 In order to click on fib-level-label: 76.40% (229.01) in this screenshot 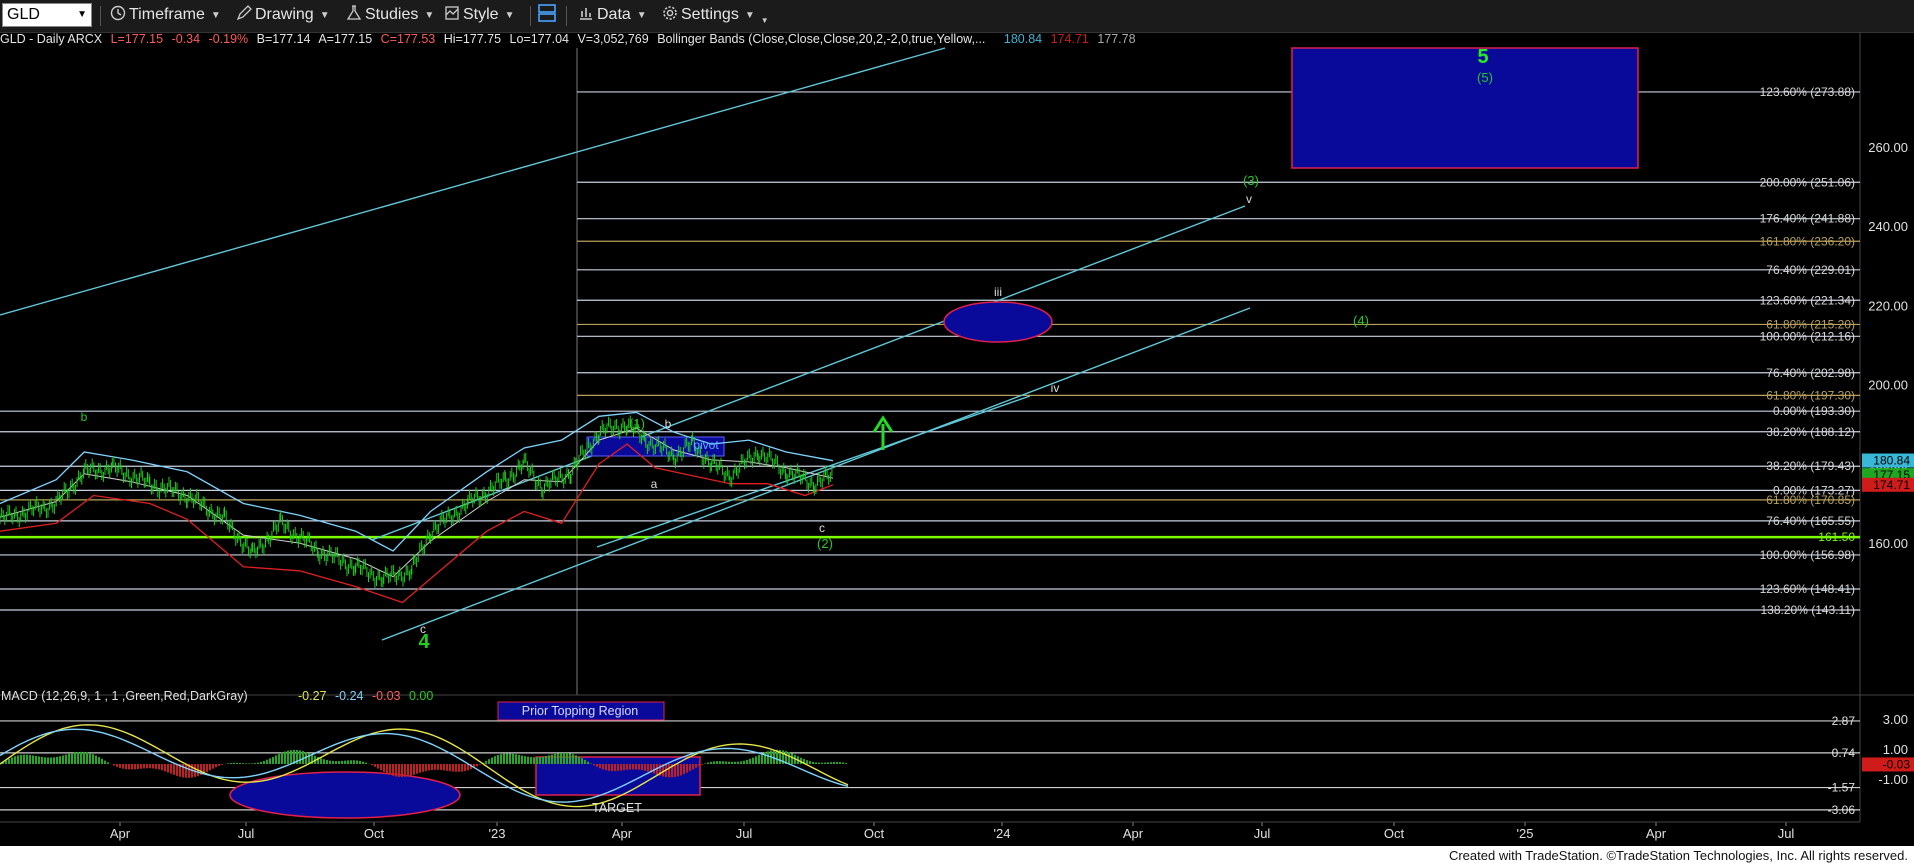, I will do `click(1810, 270)`.